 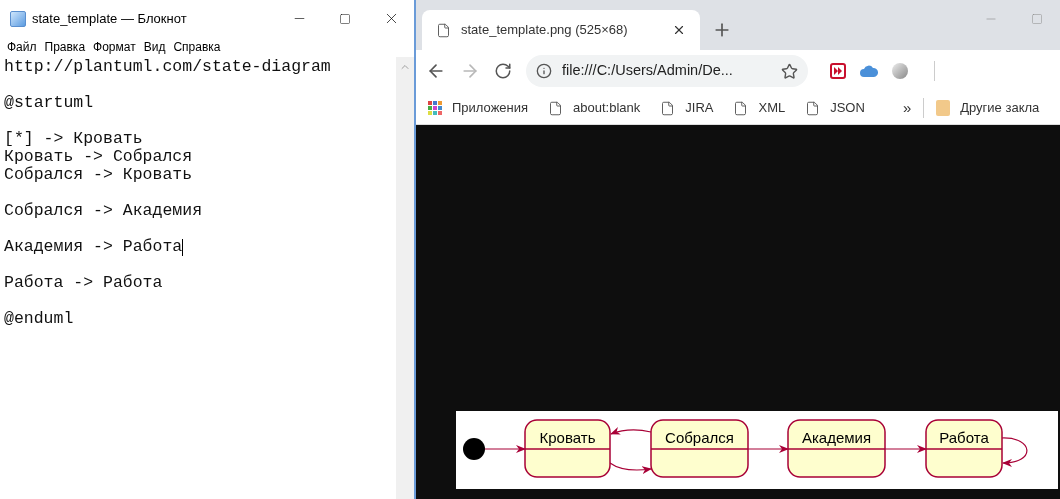 I want to click on star-icon, so click(x=789, y=71).